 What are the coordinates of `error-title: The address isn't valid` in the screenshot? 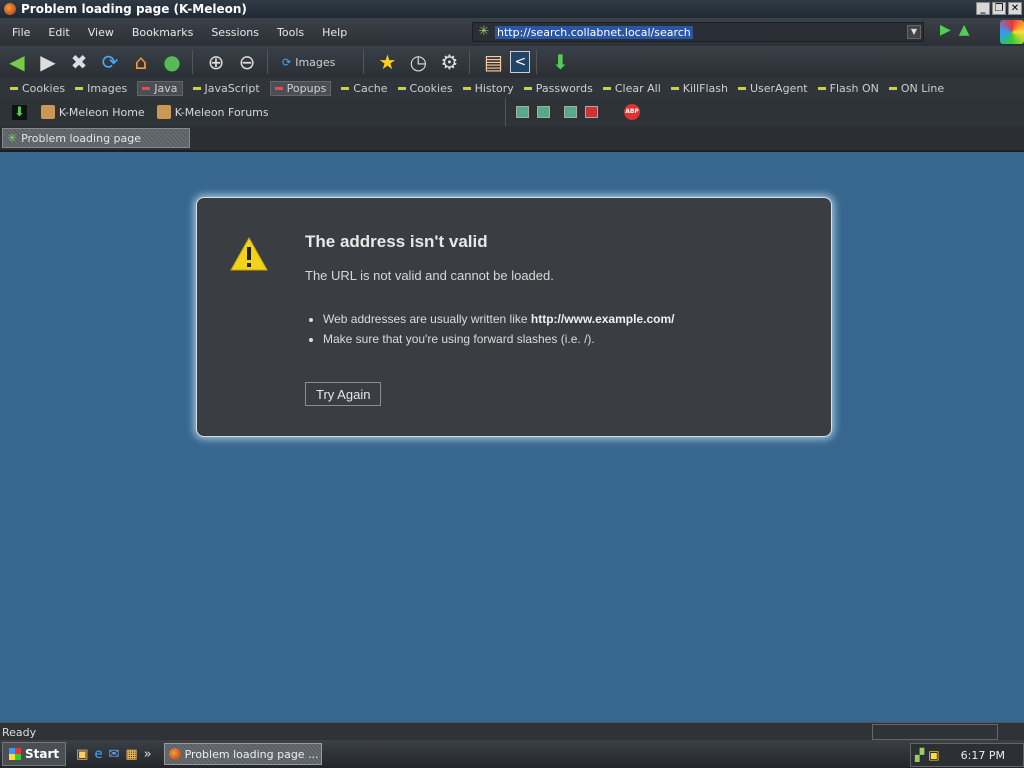 It's located at (396, 241).